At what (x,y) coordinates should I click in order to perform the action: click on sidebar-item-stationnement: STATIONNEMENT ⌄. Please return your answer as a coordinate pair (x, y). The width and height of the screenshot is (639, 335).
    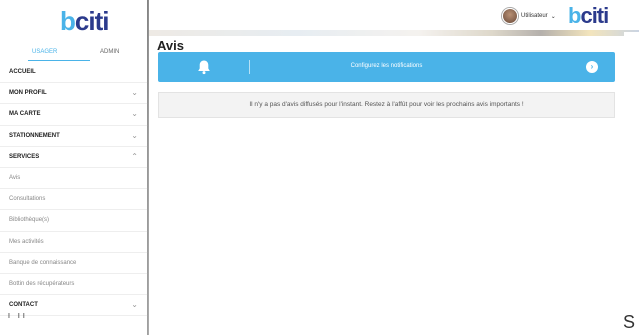
    Looking at the image, I should click on (74, 136).